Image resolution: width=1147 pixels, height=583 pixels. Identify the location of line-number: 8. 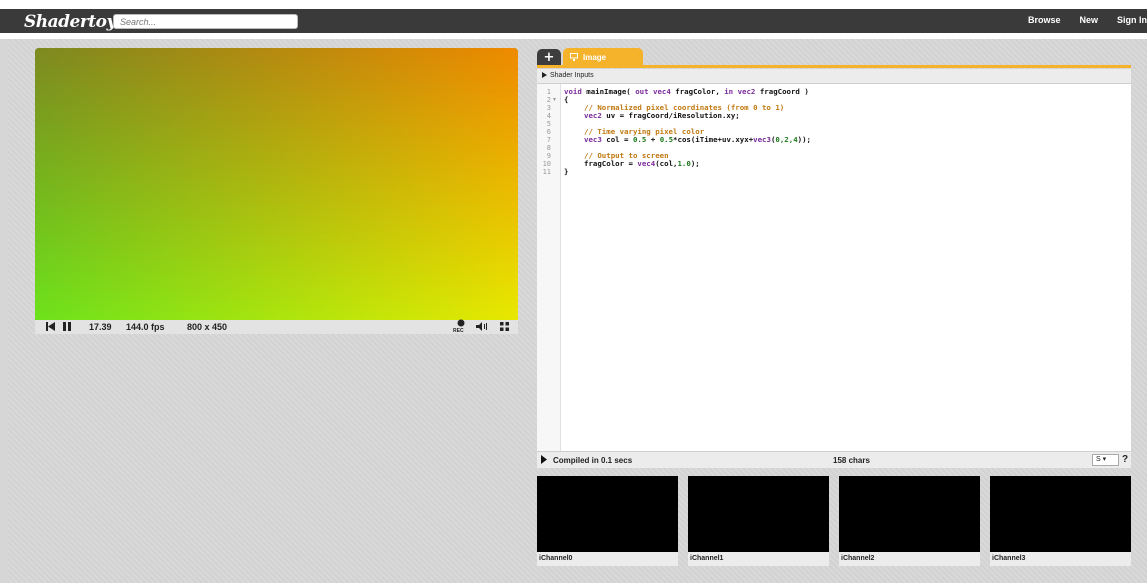
(548, 148).